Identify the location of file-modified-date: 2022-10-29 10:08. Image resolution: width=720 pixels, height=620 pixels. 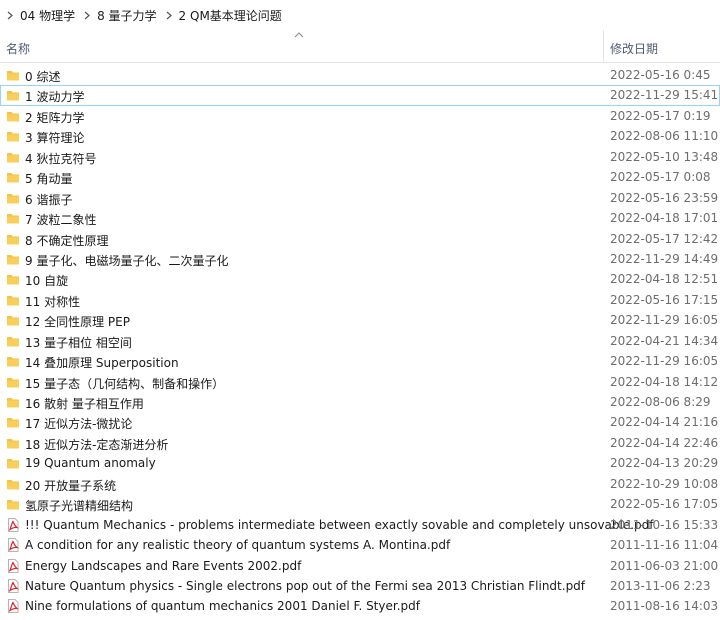
(664, 483).